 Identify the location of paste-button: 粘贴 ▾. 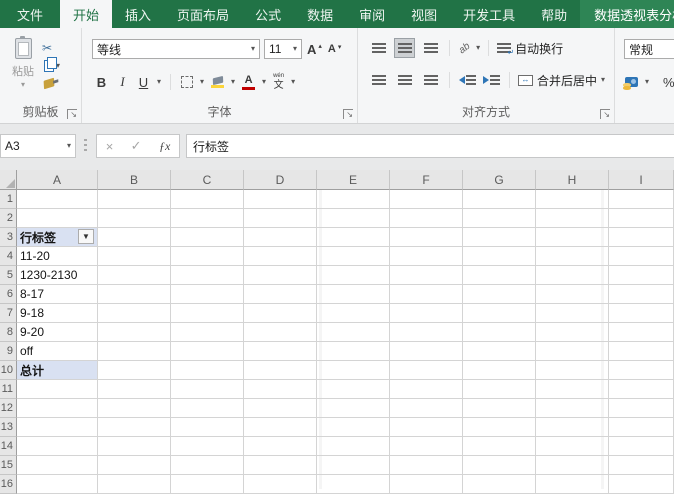
(23, 66).